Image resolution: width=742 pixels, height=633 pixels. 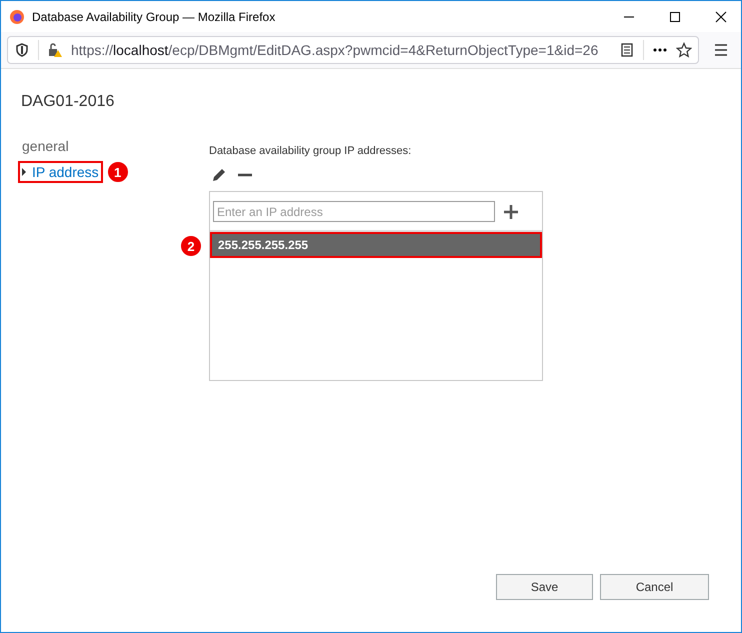 What do you see at coordinates (675, 16) in the screenshot?
I see `maximize-icon` at bounding box center [675, 16].